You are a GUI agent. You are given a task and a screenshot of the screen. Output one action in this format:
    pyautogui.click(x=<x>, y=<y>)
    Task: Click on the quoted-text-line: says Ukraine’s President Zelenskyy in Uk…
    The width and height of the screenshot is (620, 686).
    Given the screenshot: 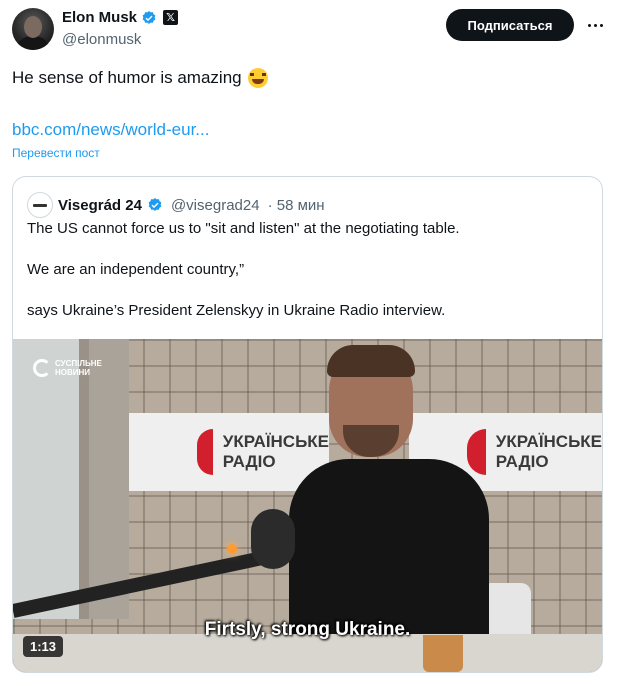 What is the action you would take?
    pyautogui.click(x=236, y=310)
    